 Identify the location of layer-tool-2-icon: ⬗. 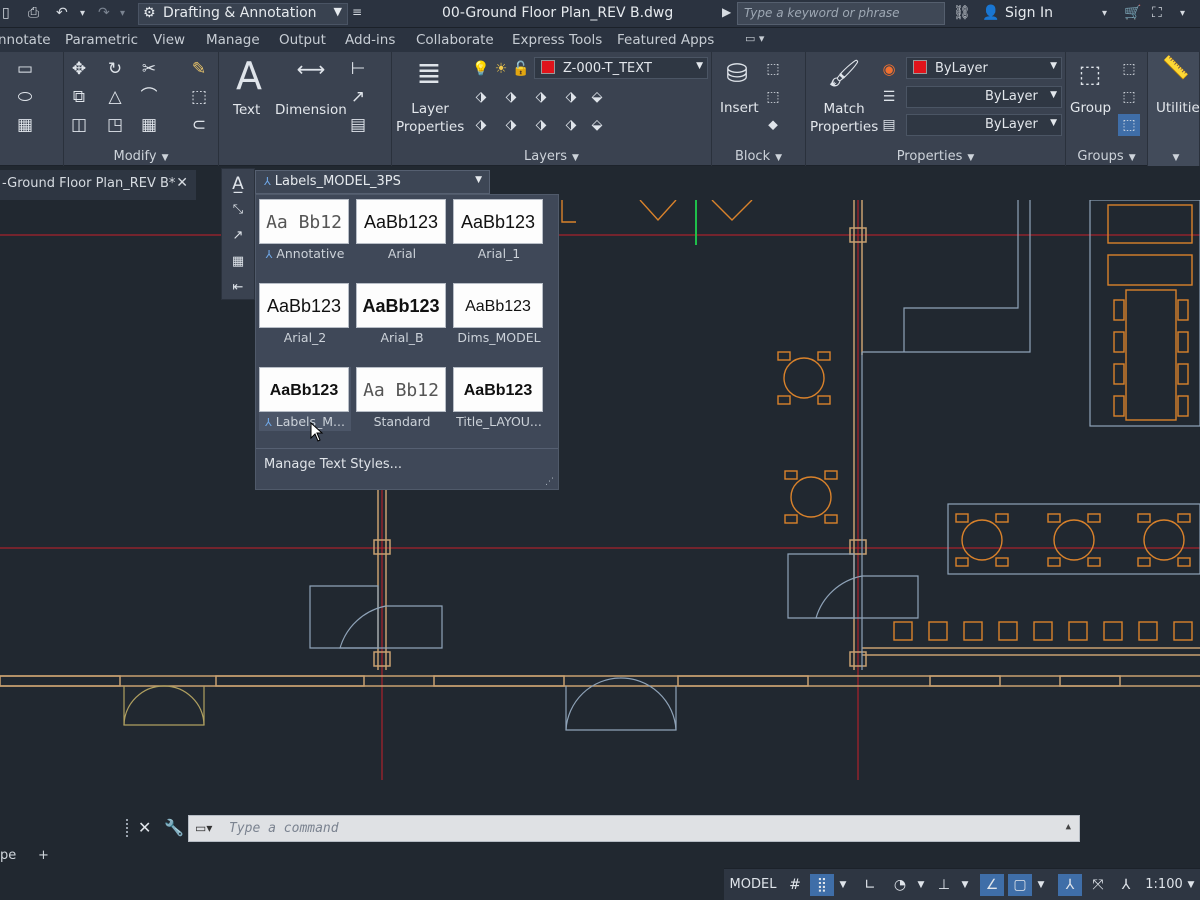
(511, 97).